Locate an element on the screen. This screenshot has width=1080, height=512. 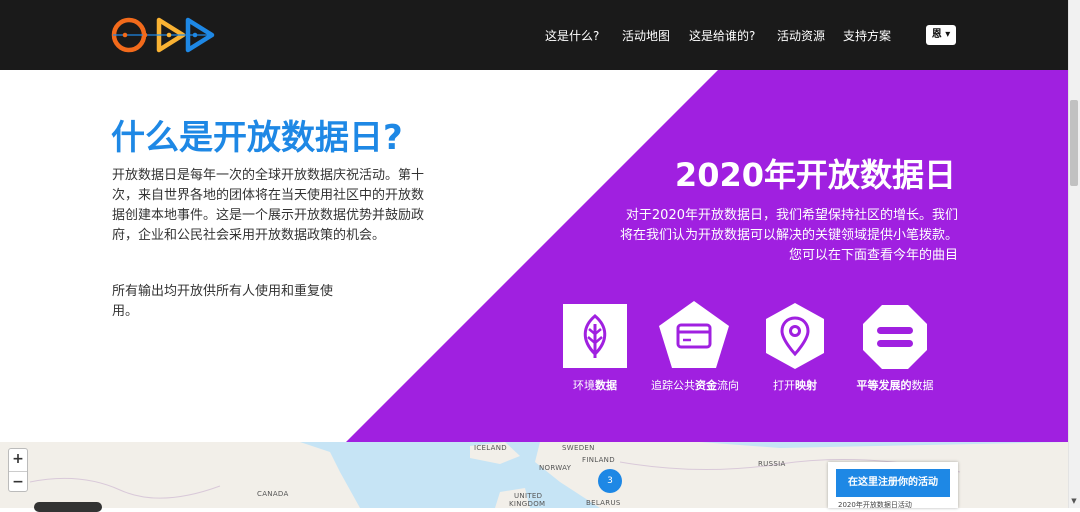
feature-open-mapping: 打开映射 is located at coordinates (795, 386).